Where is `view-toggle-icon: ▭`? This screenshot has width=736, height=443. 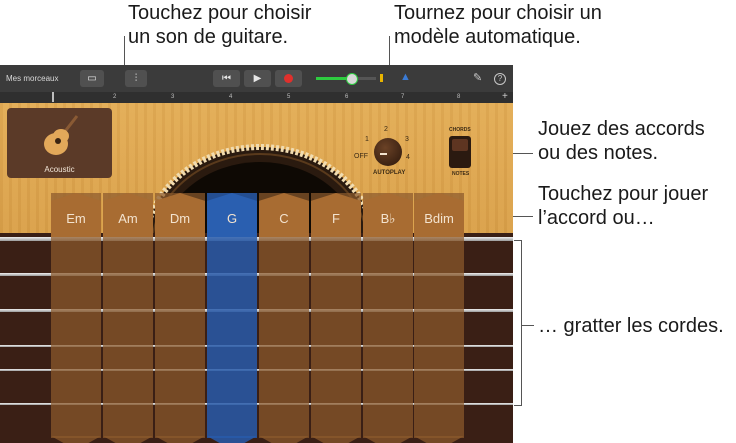 view-toggle-icon: ▭ is located at coordinates (92, 78).